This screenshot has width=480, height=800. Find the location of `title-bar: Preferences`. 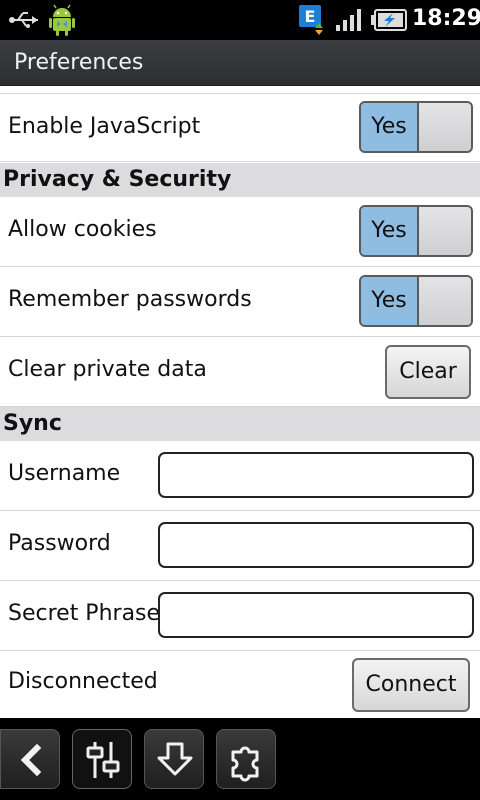

title-bar: Preferences is located at coordinates (240, 63).